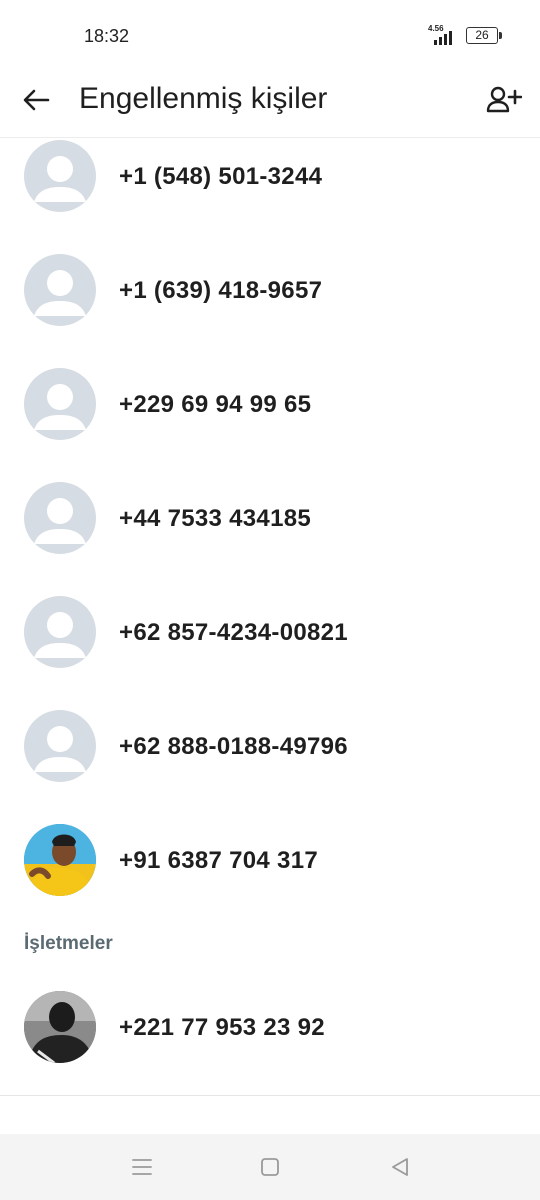 Image resolution: width=540 pixels, height=1200 pixels. I want to click on contact-row: +229 69 94 99 65, so click(270, 417).